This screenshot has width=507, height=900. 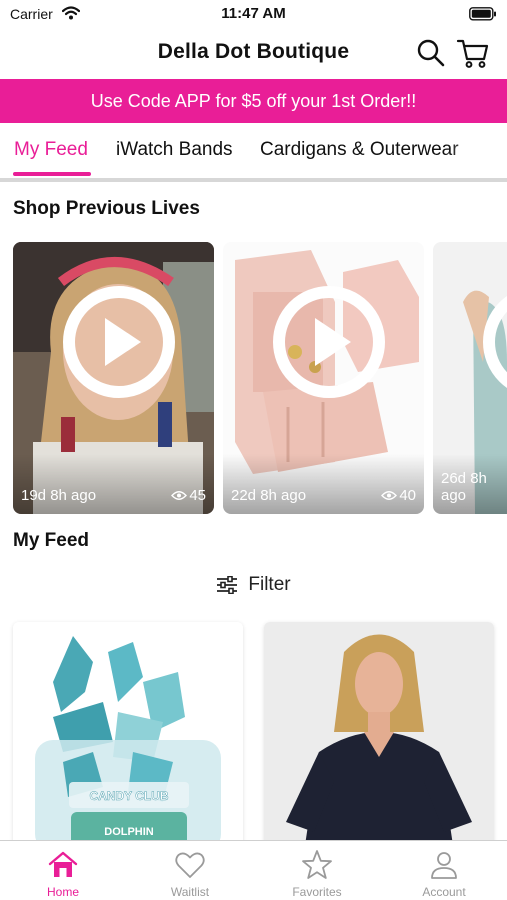 What do you see at coordinates (473, 53) in the screenshot?
I see `cart-icon` at bounding box center [473, 53].